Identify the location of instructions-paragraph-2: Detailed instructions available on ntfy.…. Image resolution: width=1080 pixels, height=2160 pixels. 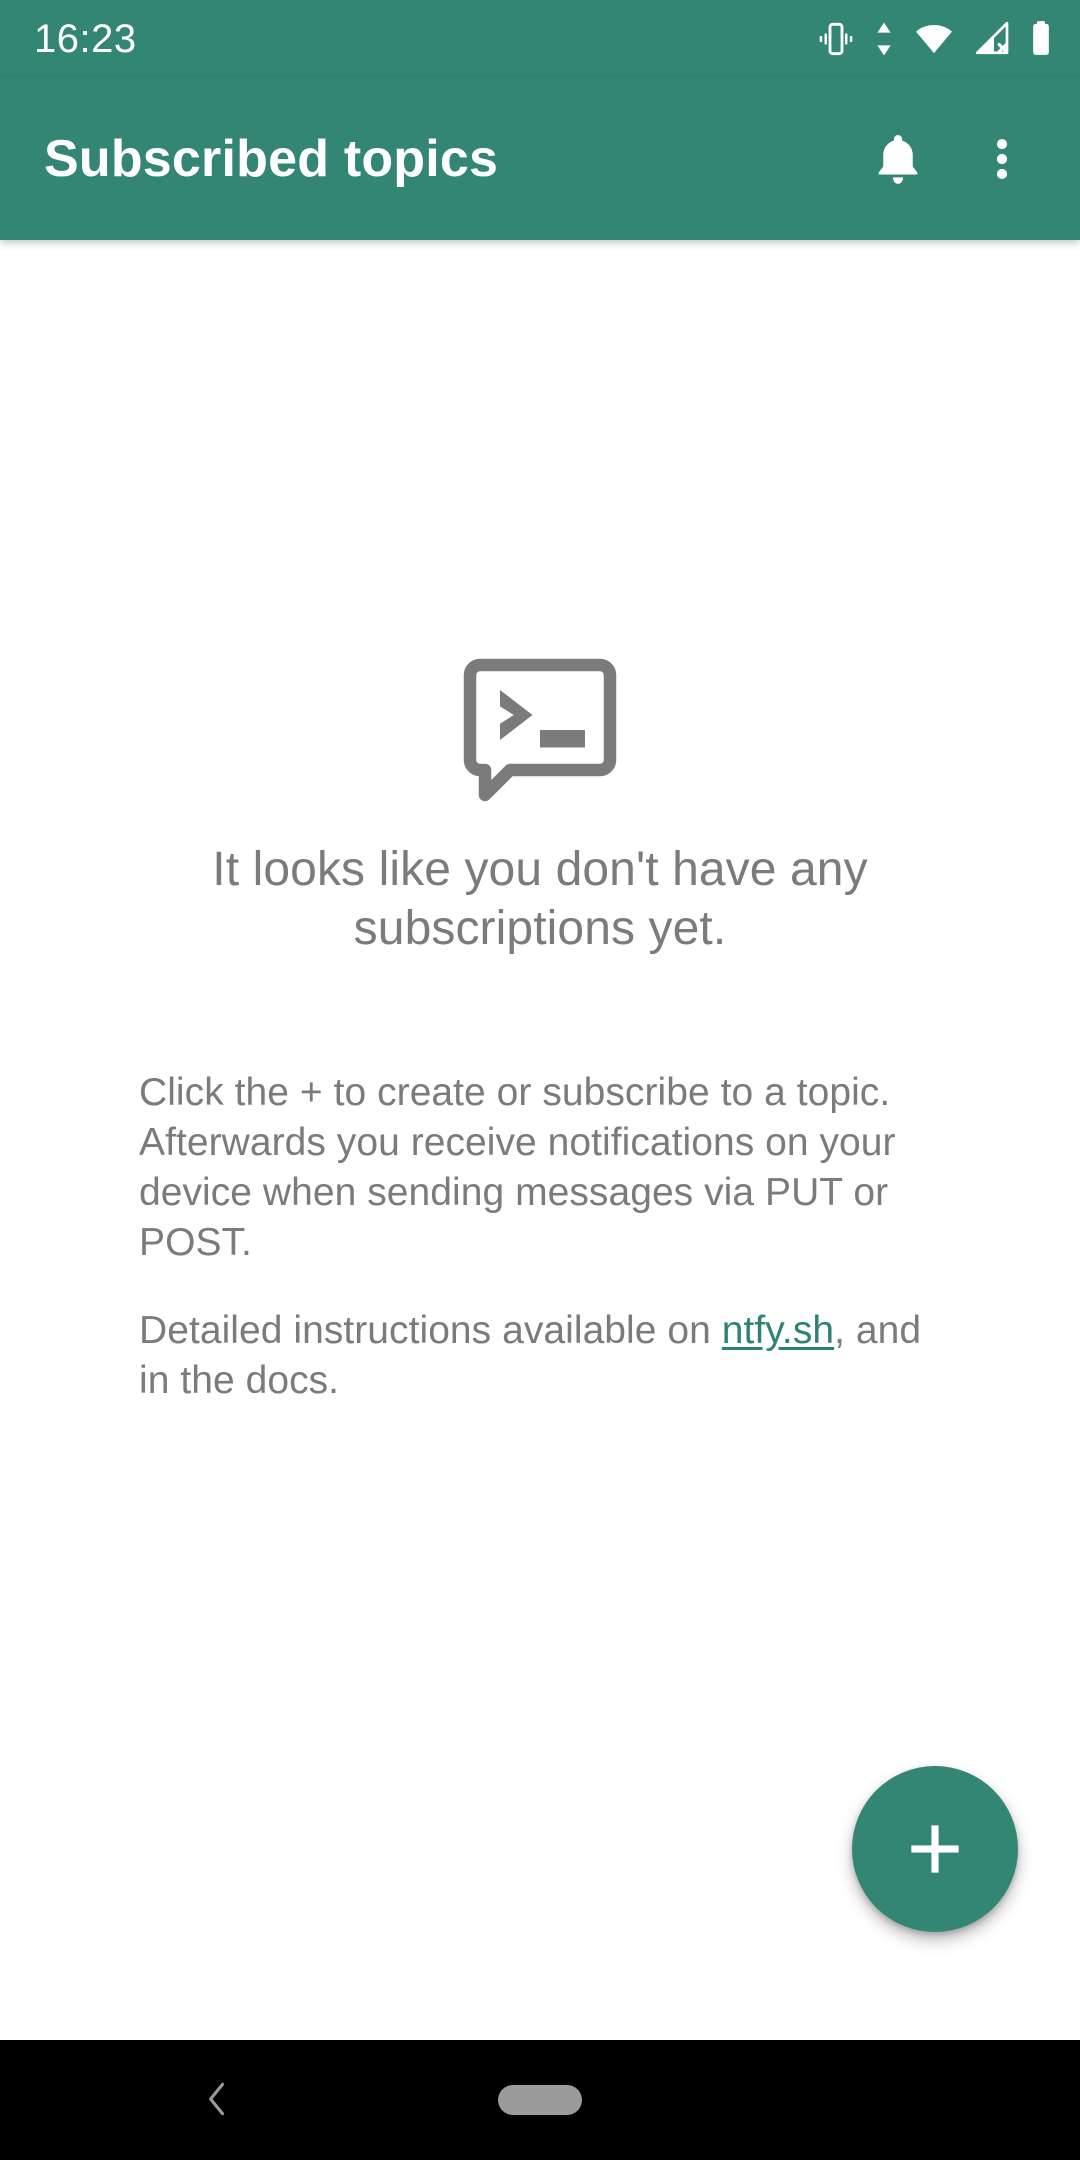
(542, 1356).